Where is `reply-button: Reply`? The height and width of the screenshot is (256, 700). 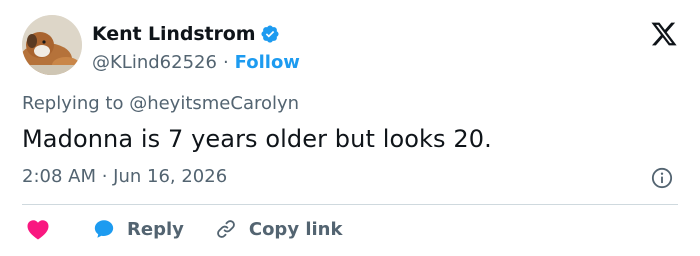
reply-button: Reply is located at coordinates (117, 229).